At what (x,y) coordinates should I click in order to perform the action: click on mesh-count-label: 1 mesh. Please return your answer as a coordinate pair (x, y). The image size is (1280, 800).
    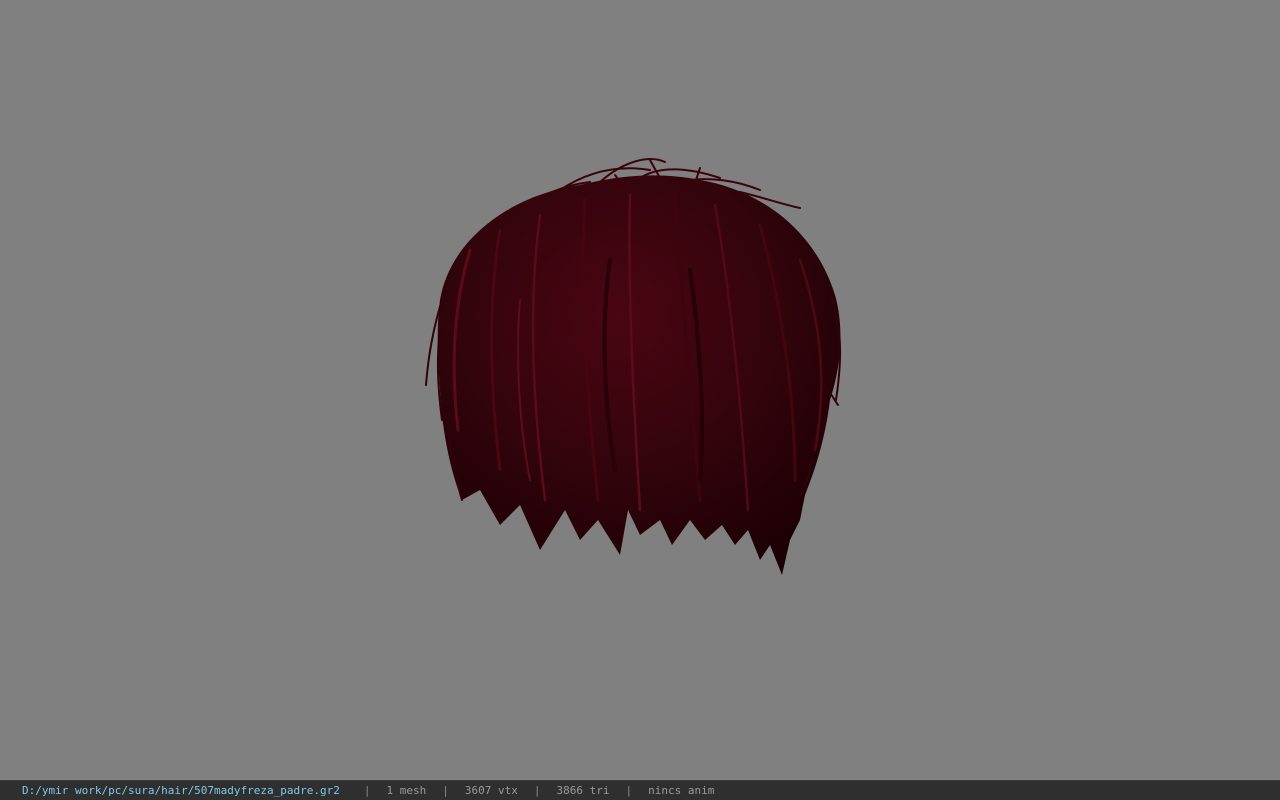
    Looking at the image, I should click on (406, 790).